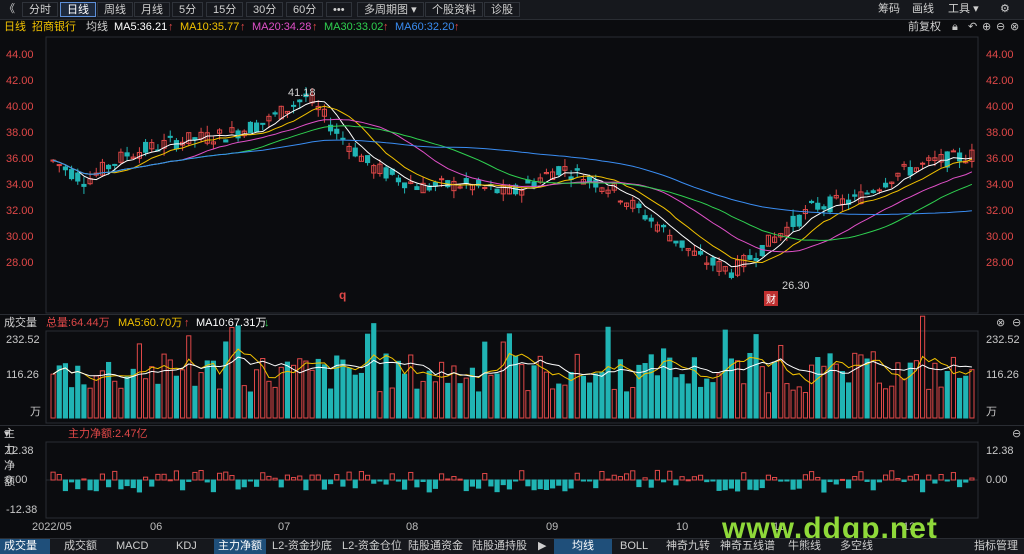  I want to click on next-tabs-icon: ▶, so click(542, 546).